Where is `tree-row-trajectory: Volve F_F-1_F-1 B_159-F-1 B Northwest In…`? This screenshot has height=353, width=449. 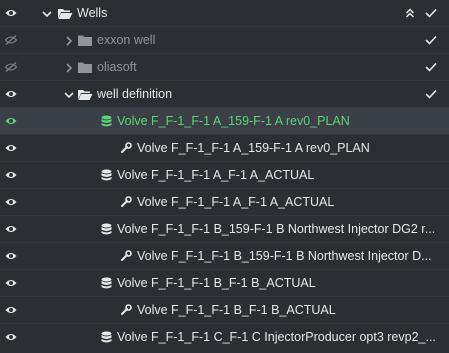
tree-row-trajectory: Volve F_F-1_F-1 B_159-F-1 B Northwest In… is located at coordinates (224, 256).